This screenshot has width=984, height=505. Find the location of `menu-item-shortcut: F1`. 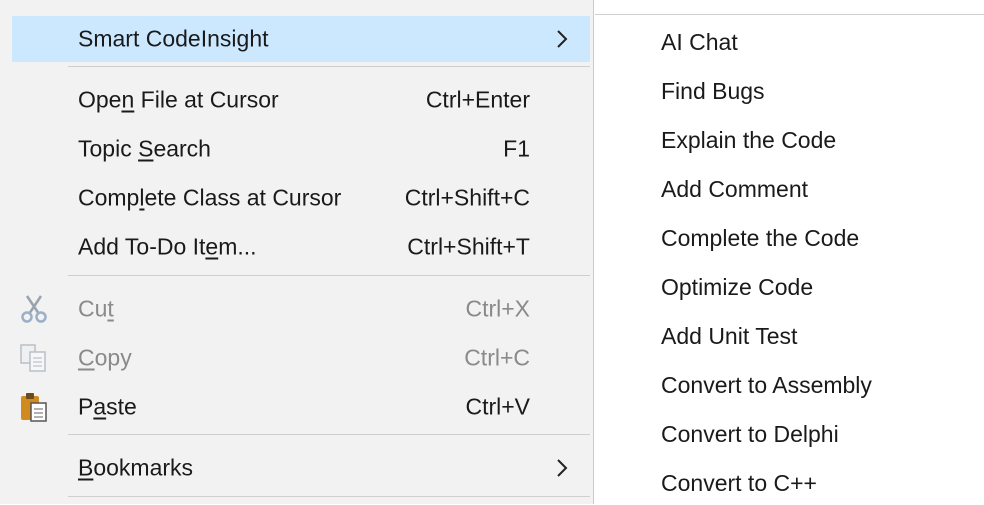

menu-item-shortcut: F1 is located at coordinates (516, 148).